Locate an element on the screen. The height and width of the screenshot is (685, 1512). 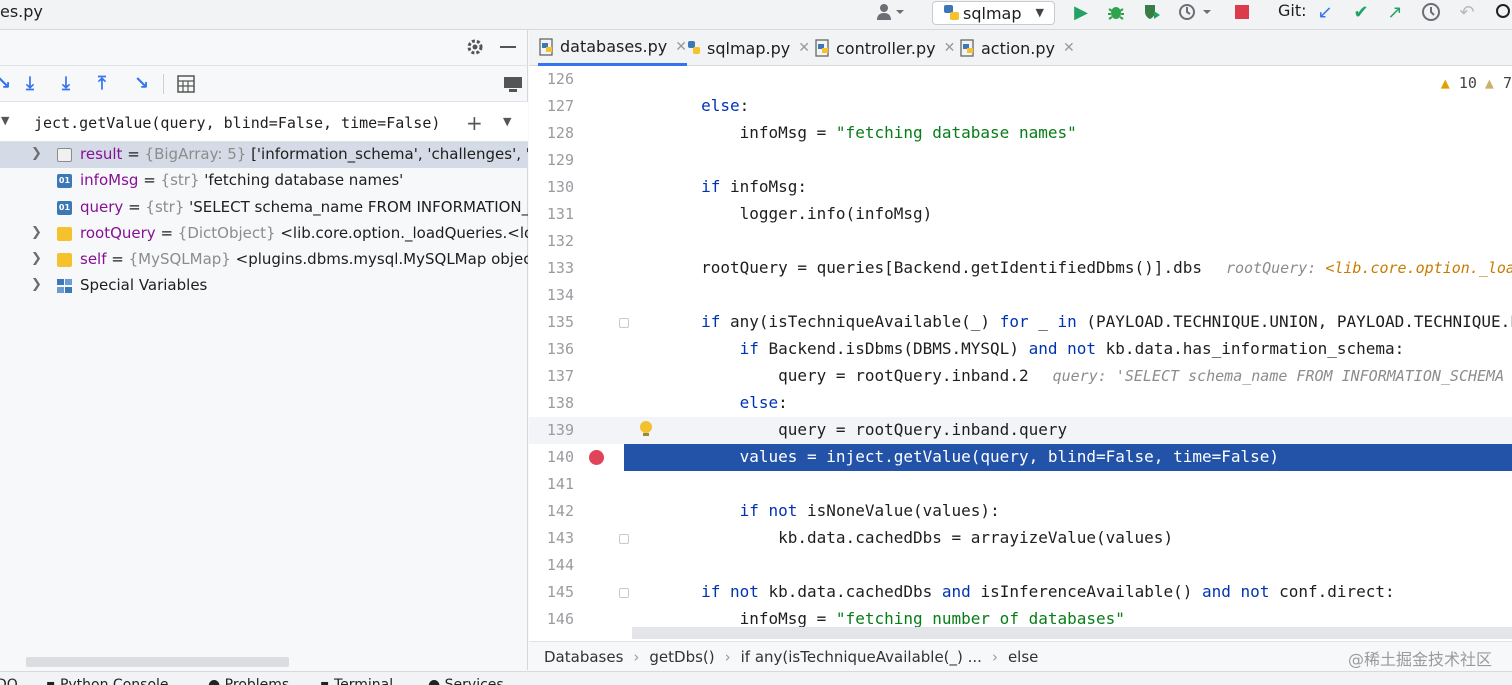
weak-warning-count: ▲ 7 is located at coordinates (1498, 83).